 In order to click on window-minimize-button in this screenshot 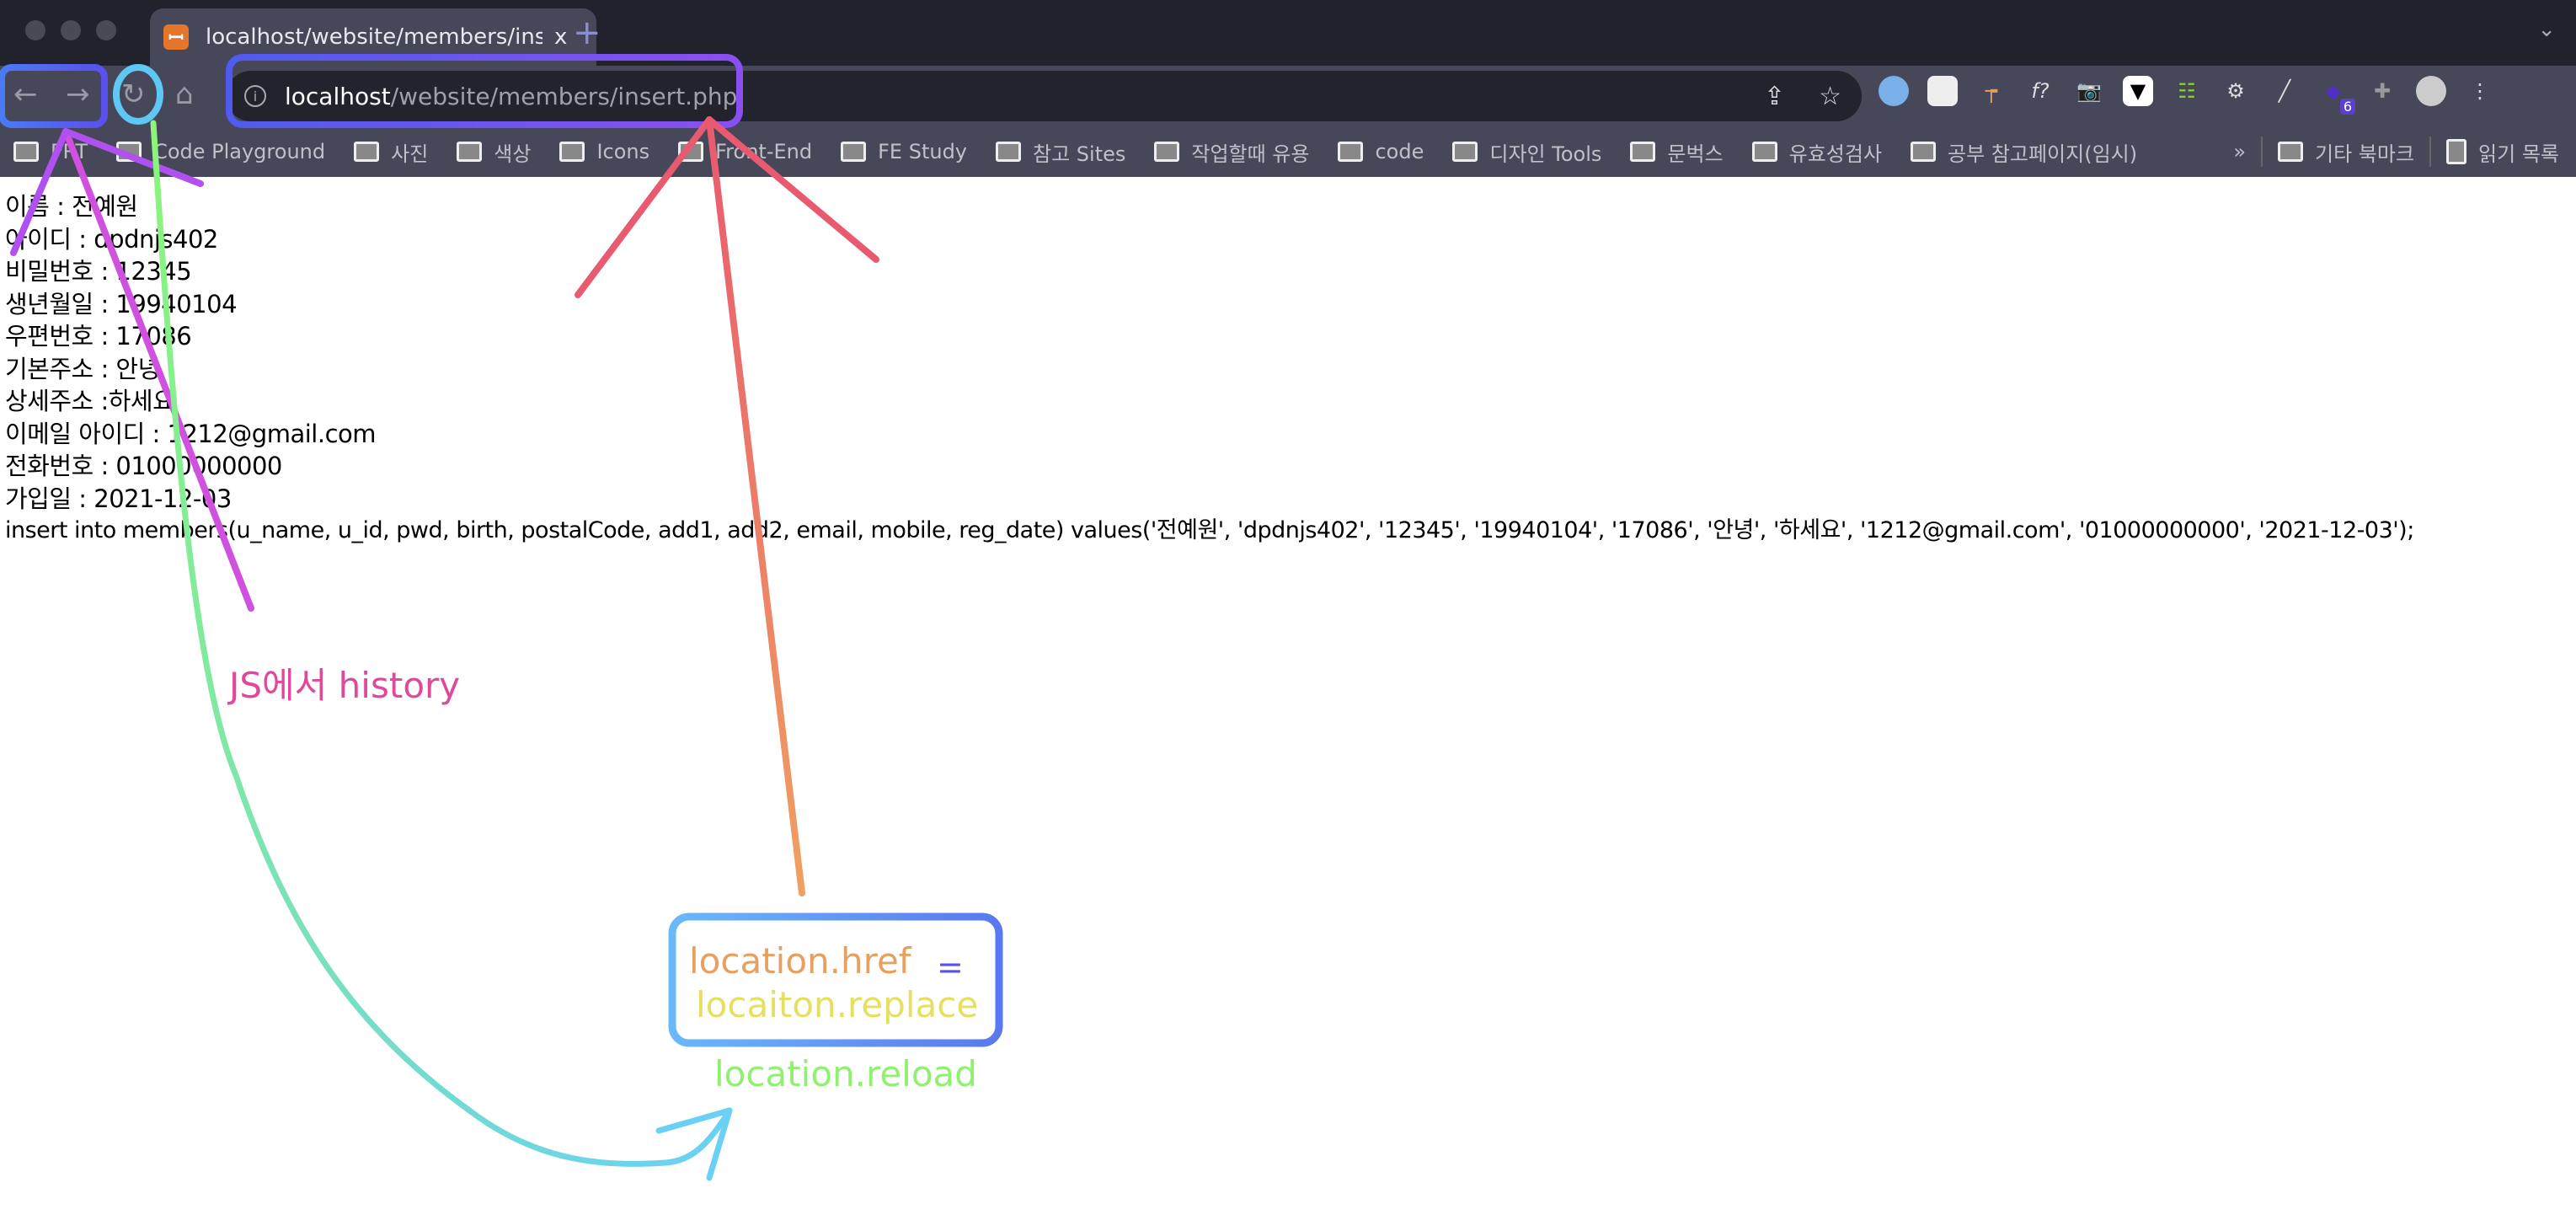, I will do `click(71, 30)`.